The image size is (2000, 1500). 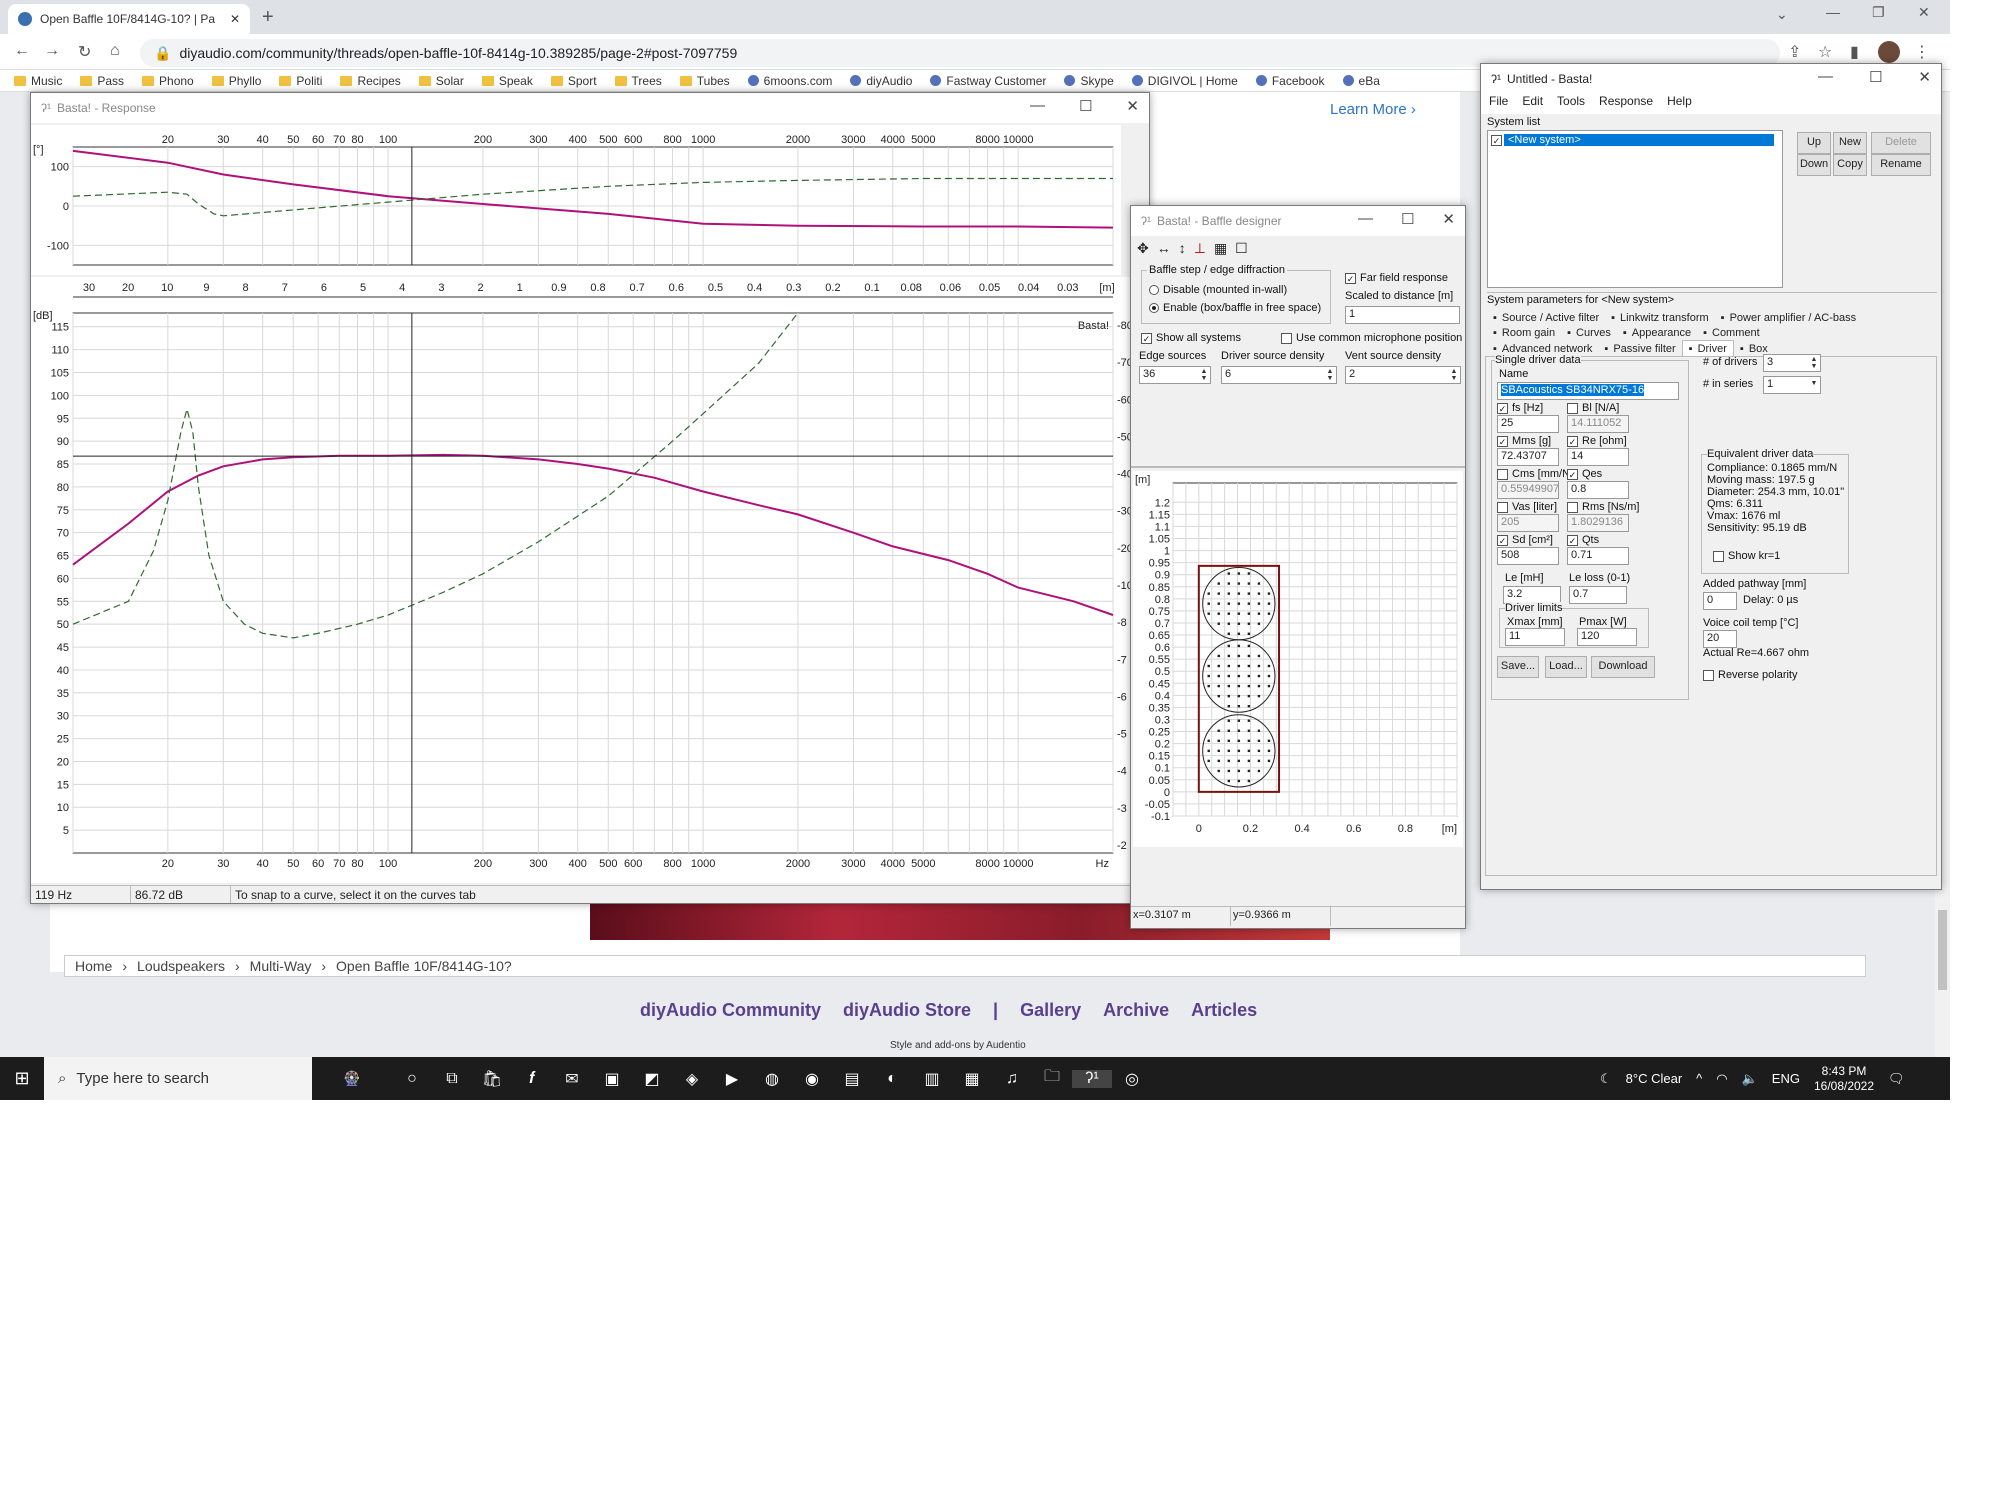 I want to click on driver-name-input: SBAcoustics SB34NRX75-16, so click(x=1588, y=391).